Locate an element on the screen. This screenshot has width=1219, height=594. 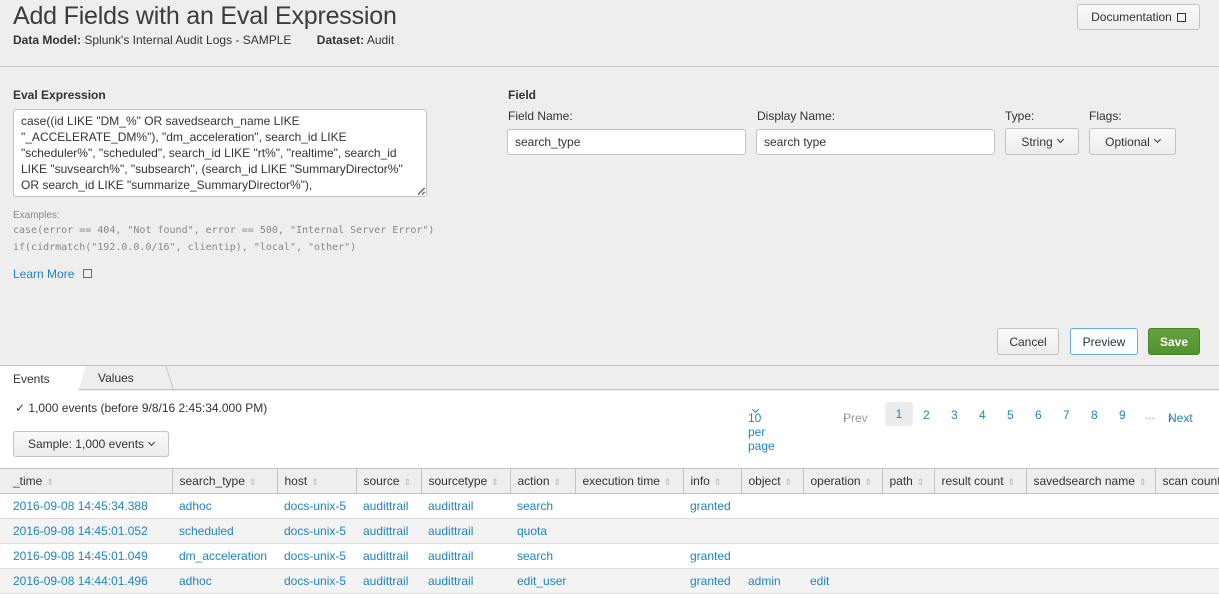
page-3: 3 is located at coordinates (954, 415).